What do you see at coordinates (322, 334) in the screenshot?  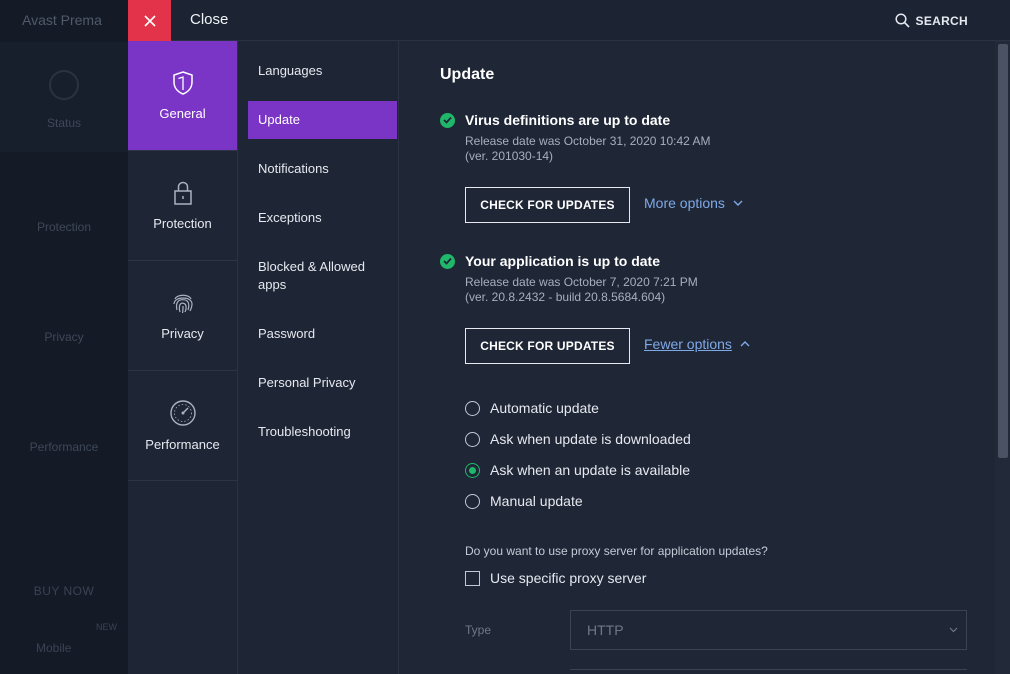 I see `submenu-password: Password` at bounding box center [322, 334].